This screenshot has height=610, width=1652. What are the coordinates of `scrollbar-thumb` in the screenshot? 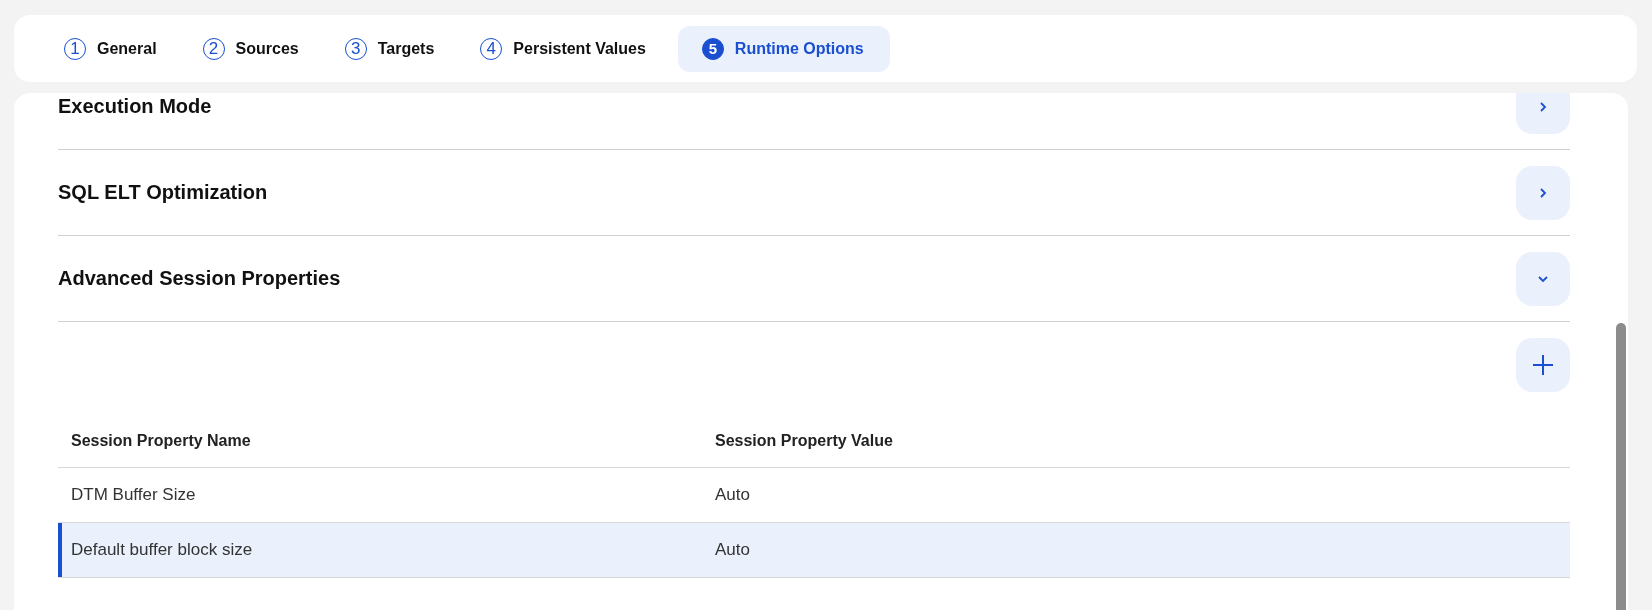 It's located at (1621, 466).